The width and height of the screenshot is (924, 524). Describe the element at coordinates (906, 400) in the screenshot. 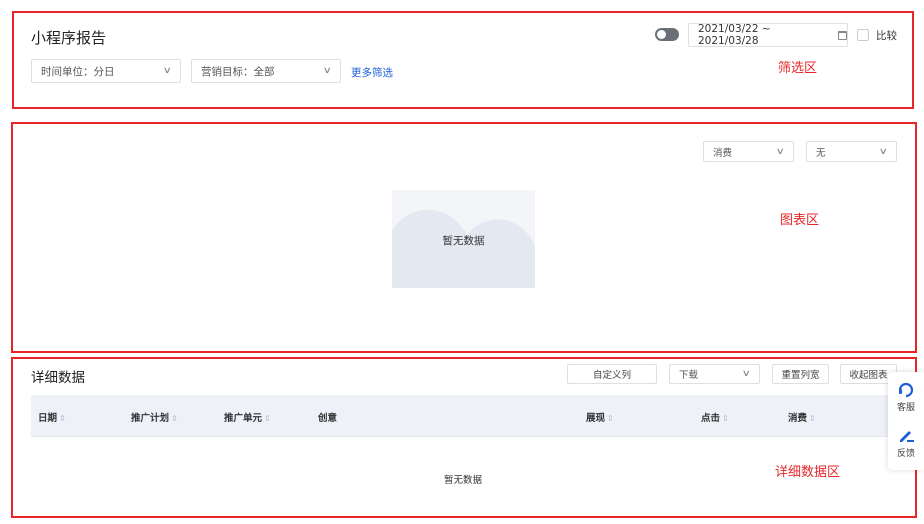

I see `customer-service-button: 客服` at that location.